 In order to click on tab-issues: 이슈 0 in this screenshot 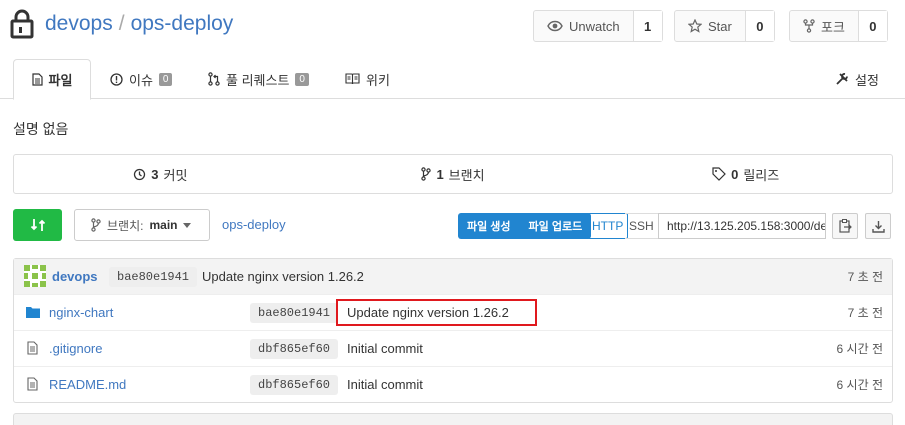, I will do `click(141, 79)`.